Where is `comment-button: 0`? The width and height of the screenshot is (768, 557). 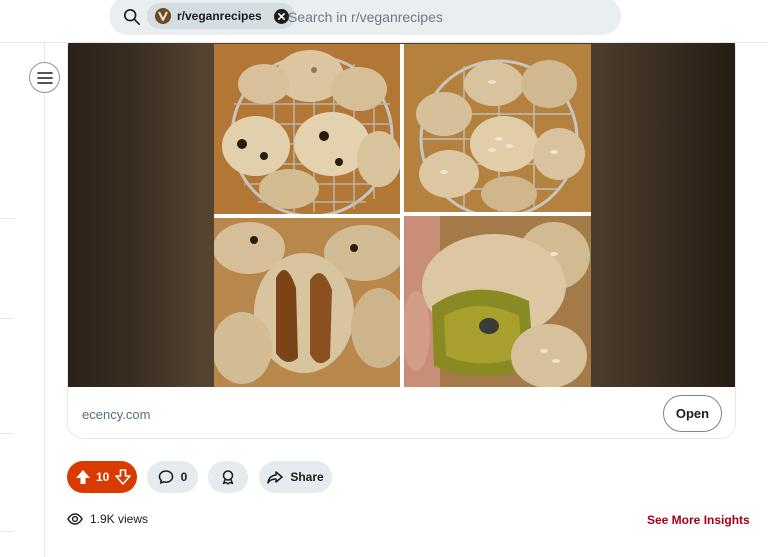 comment-button: 0 is located at coordinates (172, 477).